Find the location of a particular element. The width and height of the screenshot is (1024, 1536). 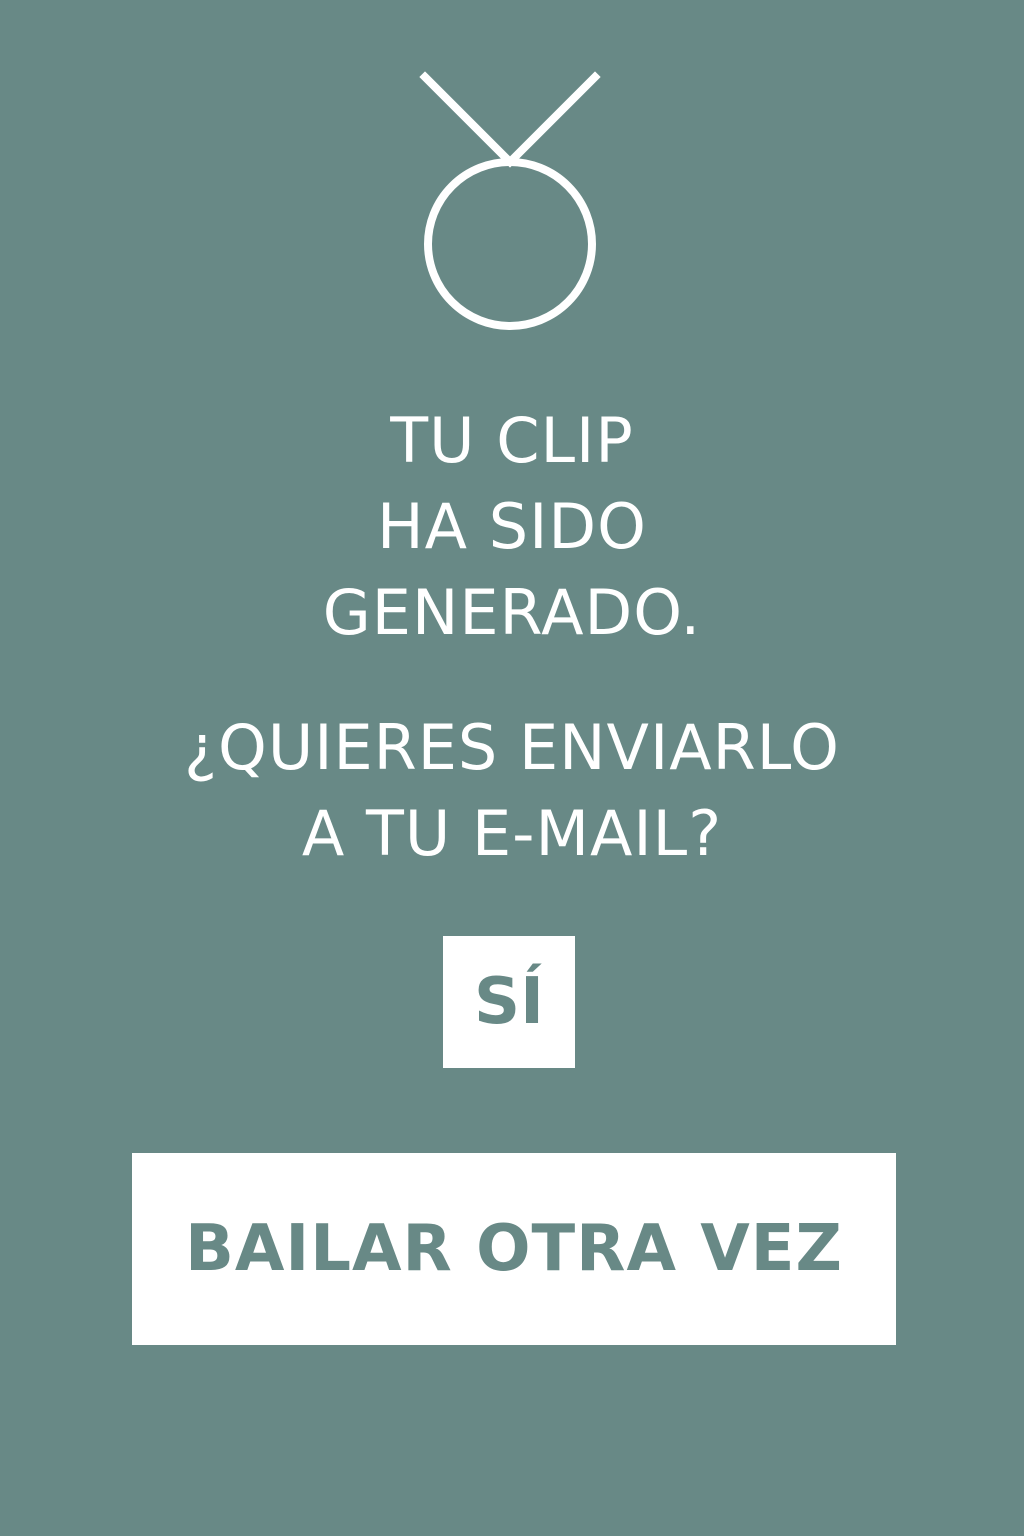

message-line: HA SIDO is located at coordinates (512, 526).